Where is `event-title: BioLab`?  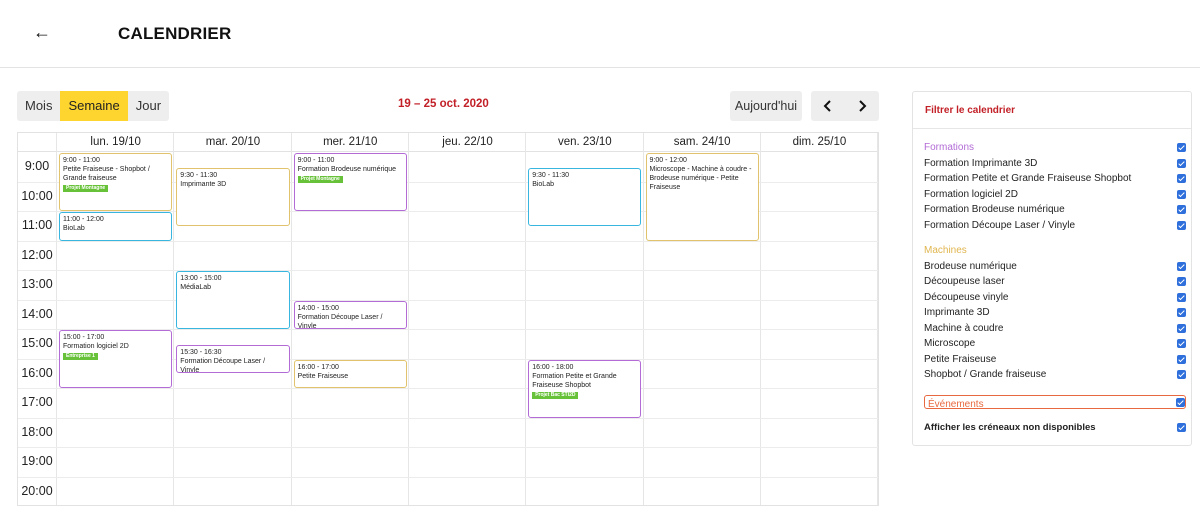 event-title: BioLab is located at coordinates (543, 184).